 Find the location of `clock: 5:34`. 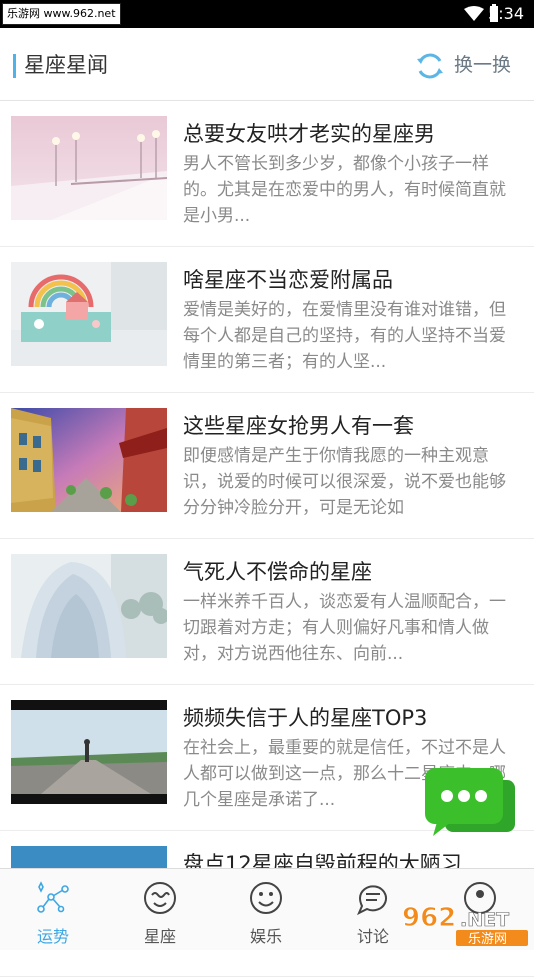

clock: 5:34 is located at coordinates (506, 13).